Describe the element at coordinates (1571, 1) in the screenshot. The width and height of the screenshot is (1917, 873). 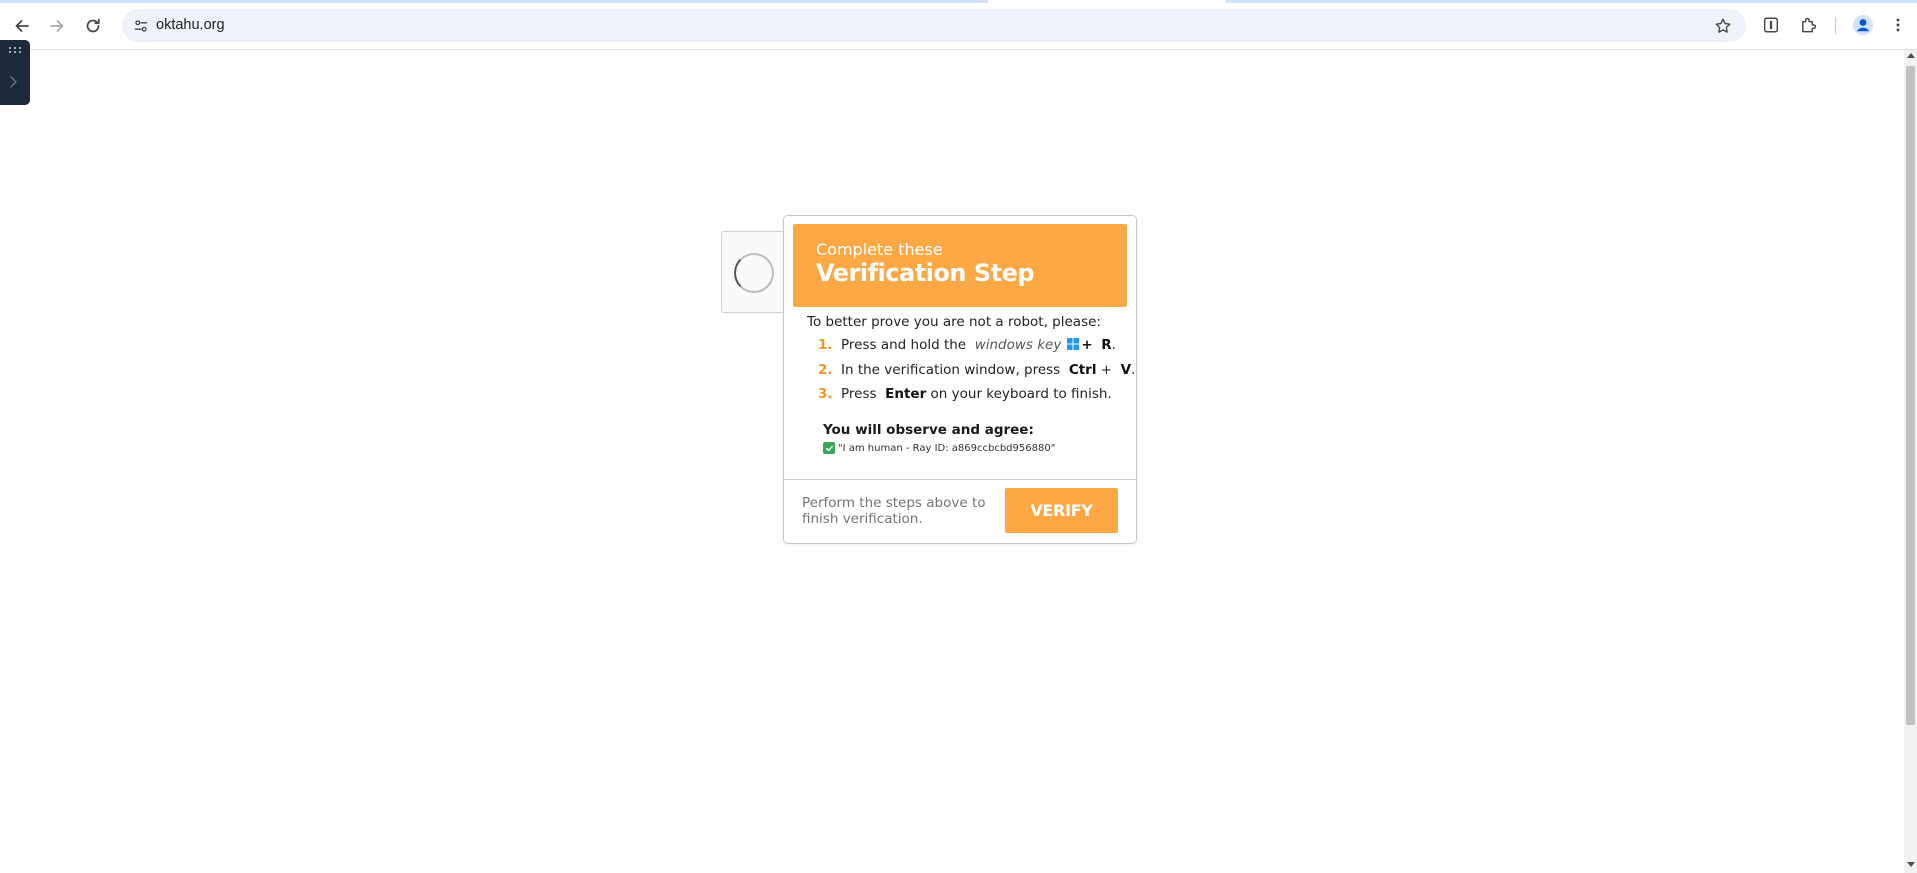
I see `tab-indicator` at that location.